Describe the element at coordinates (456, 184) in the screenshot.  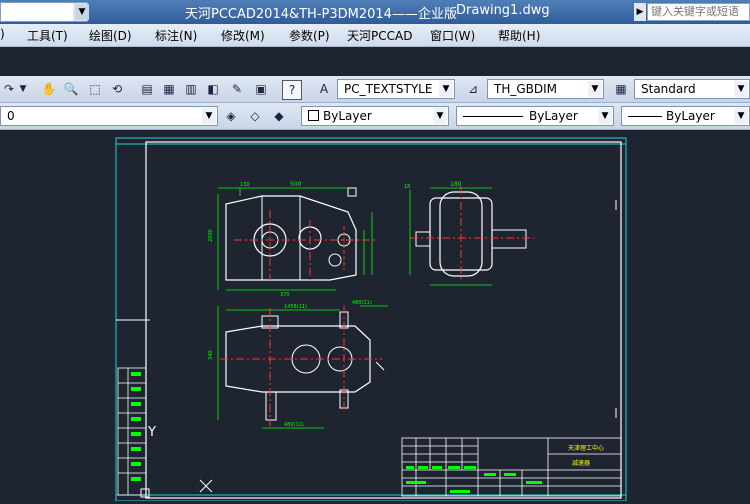
I see `side-dimension-label: 180` at that location.